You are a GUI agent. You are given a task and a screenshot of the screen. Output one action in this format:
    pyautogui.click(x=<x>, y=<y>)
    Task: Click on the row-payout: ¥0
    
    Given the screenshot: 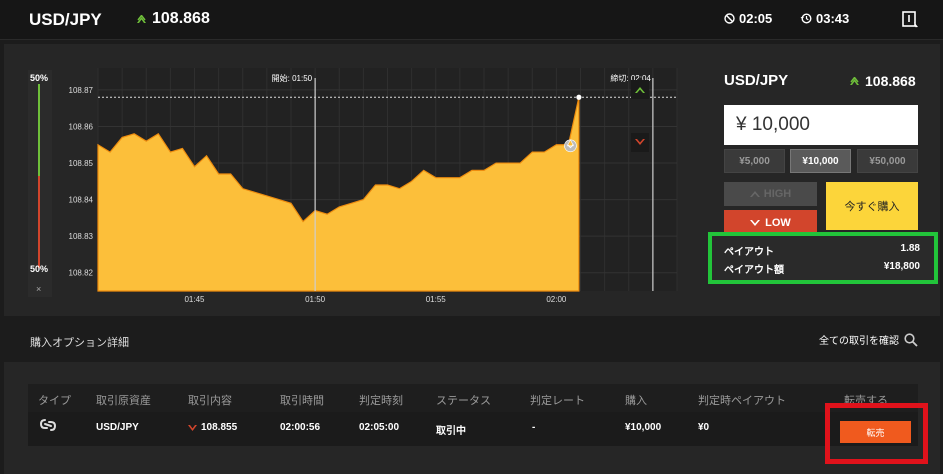 What is the action you would take?
    pyautogui.click(x=704, y=427)
    